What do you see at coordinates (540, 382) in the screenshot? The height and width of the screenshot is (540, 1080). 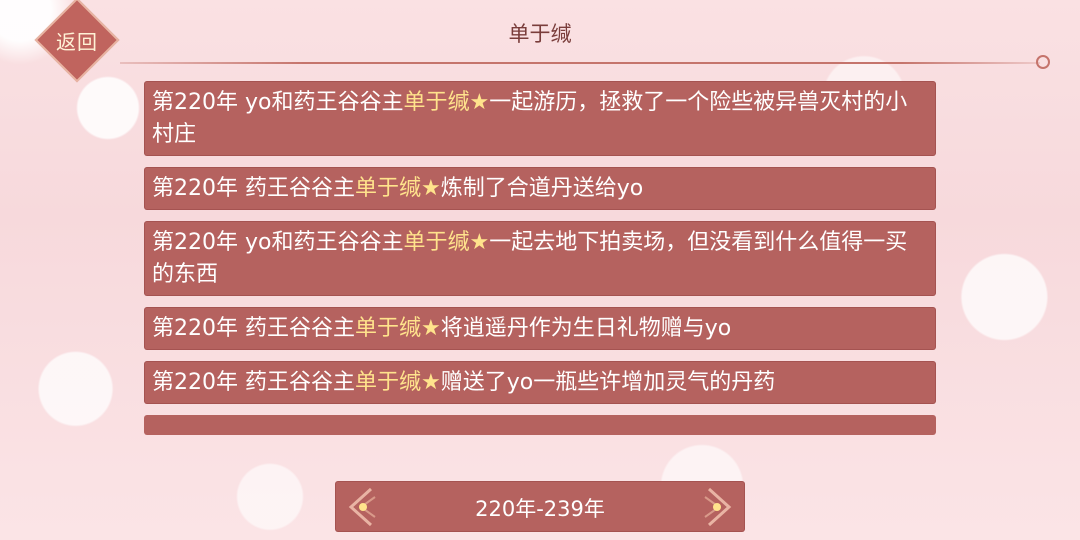 I see `list-item: 第220年 药王谷谷主单于缄★赠送了yo一瓶些许增加灵气的丹药` at bounding box center [540, 382].